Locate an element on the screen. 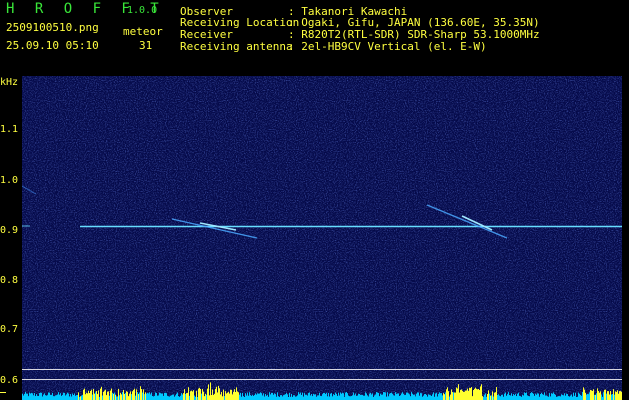  app-version: 1.0.0 is located at coordinates (142, 10).